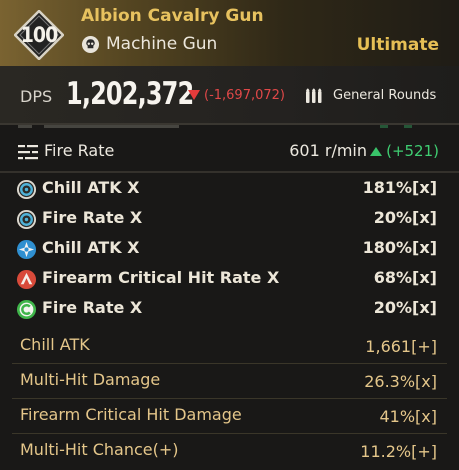 This screenshot has width=459, height=470. What do you see at coordinates (194, 95) in the screenshot?
I see `decrease-arrow-icon` at bounding box center [194, 95].